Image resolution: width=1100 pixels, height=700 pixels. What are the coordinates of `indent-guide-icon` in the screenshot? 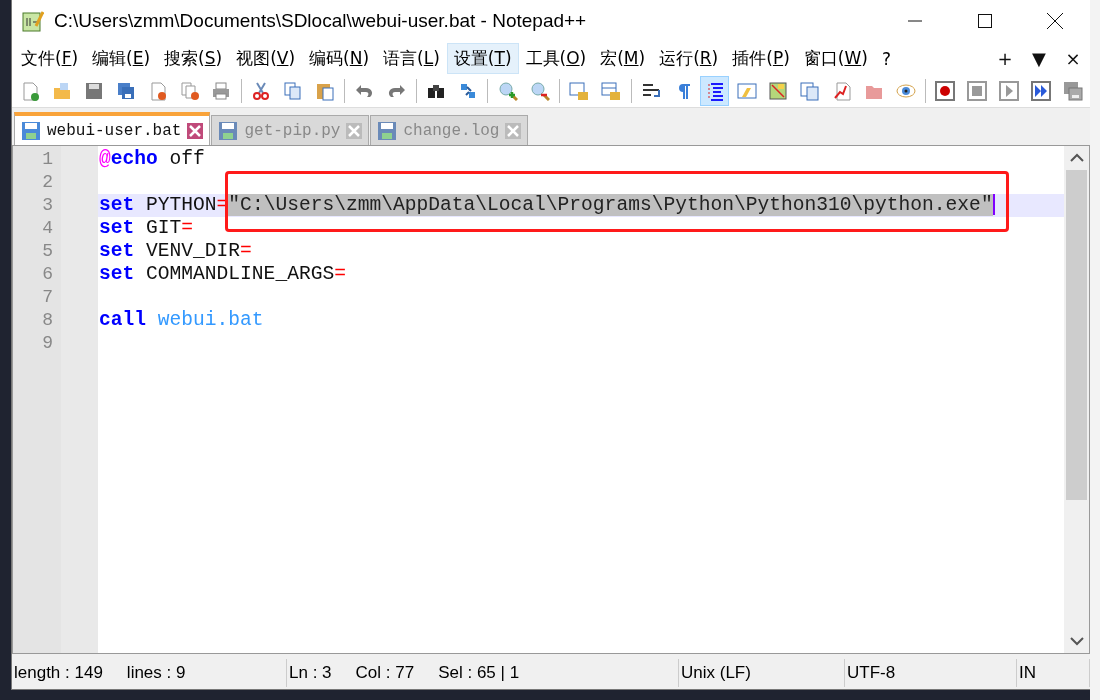 It's located at (715, 91).